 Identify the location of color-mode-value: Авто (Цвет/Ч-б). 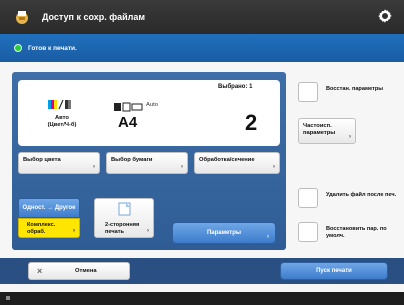
(62, 121).